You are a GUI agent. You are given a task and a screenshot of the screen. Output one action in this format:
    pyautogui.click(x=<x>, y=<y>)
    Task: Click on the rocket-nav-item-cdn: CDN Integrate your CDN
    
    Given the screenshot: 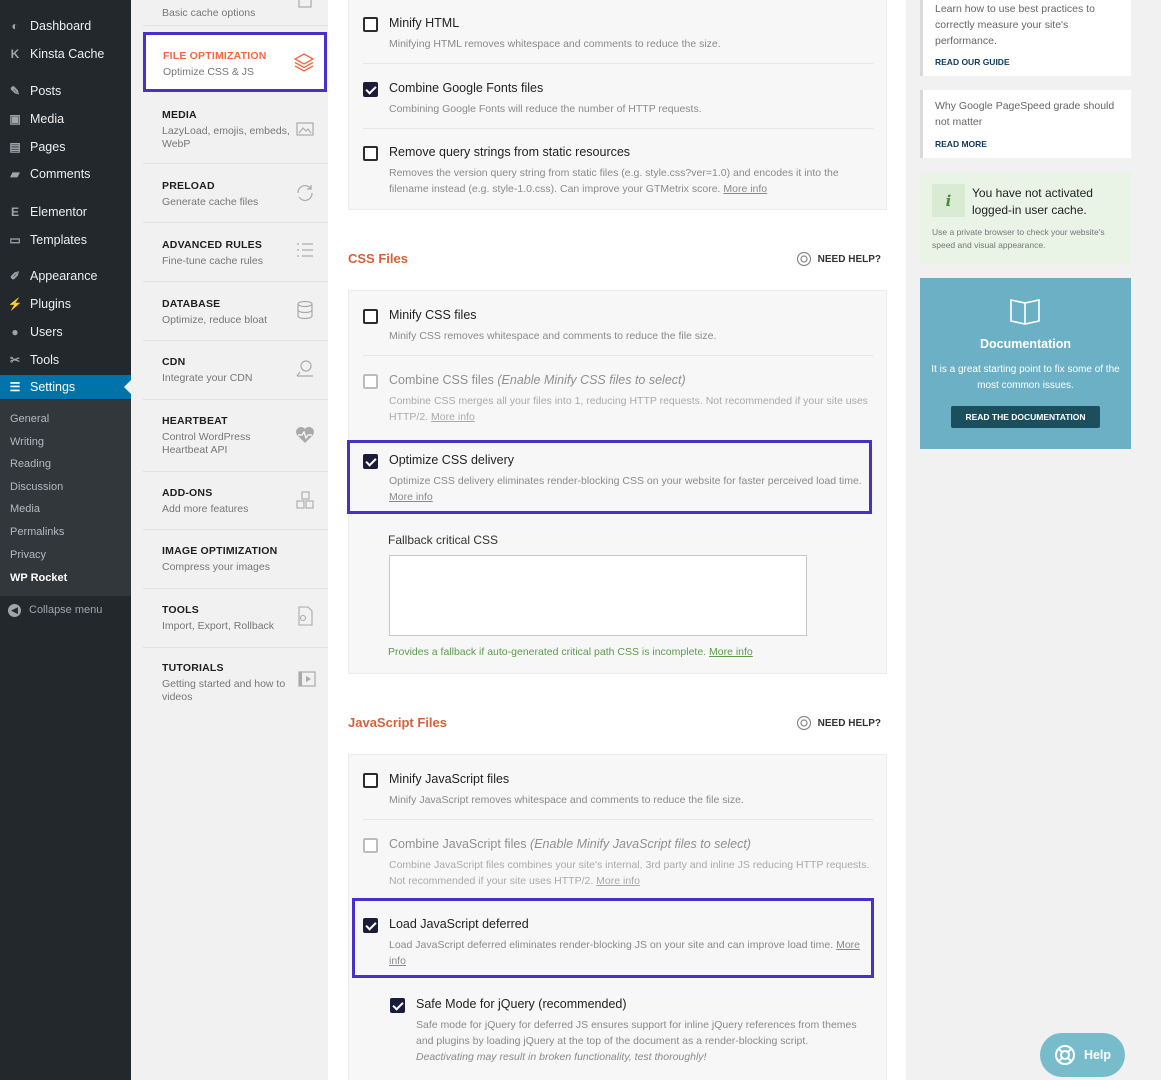 What is the action you would take?
    pyautogui.click(x=235, y=370)
    